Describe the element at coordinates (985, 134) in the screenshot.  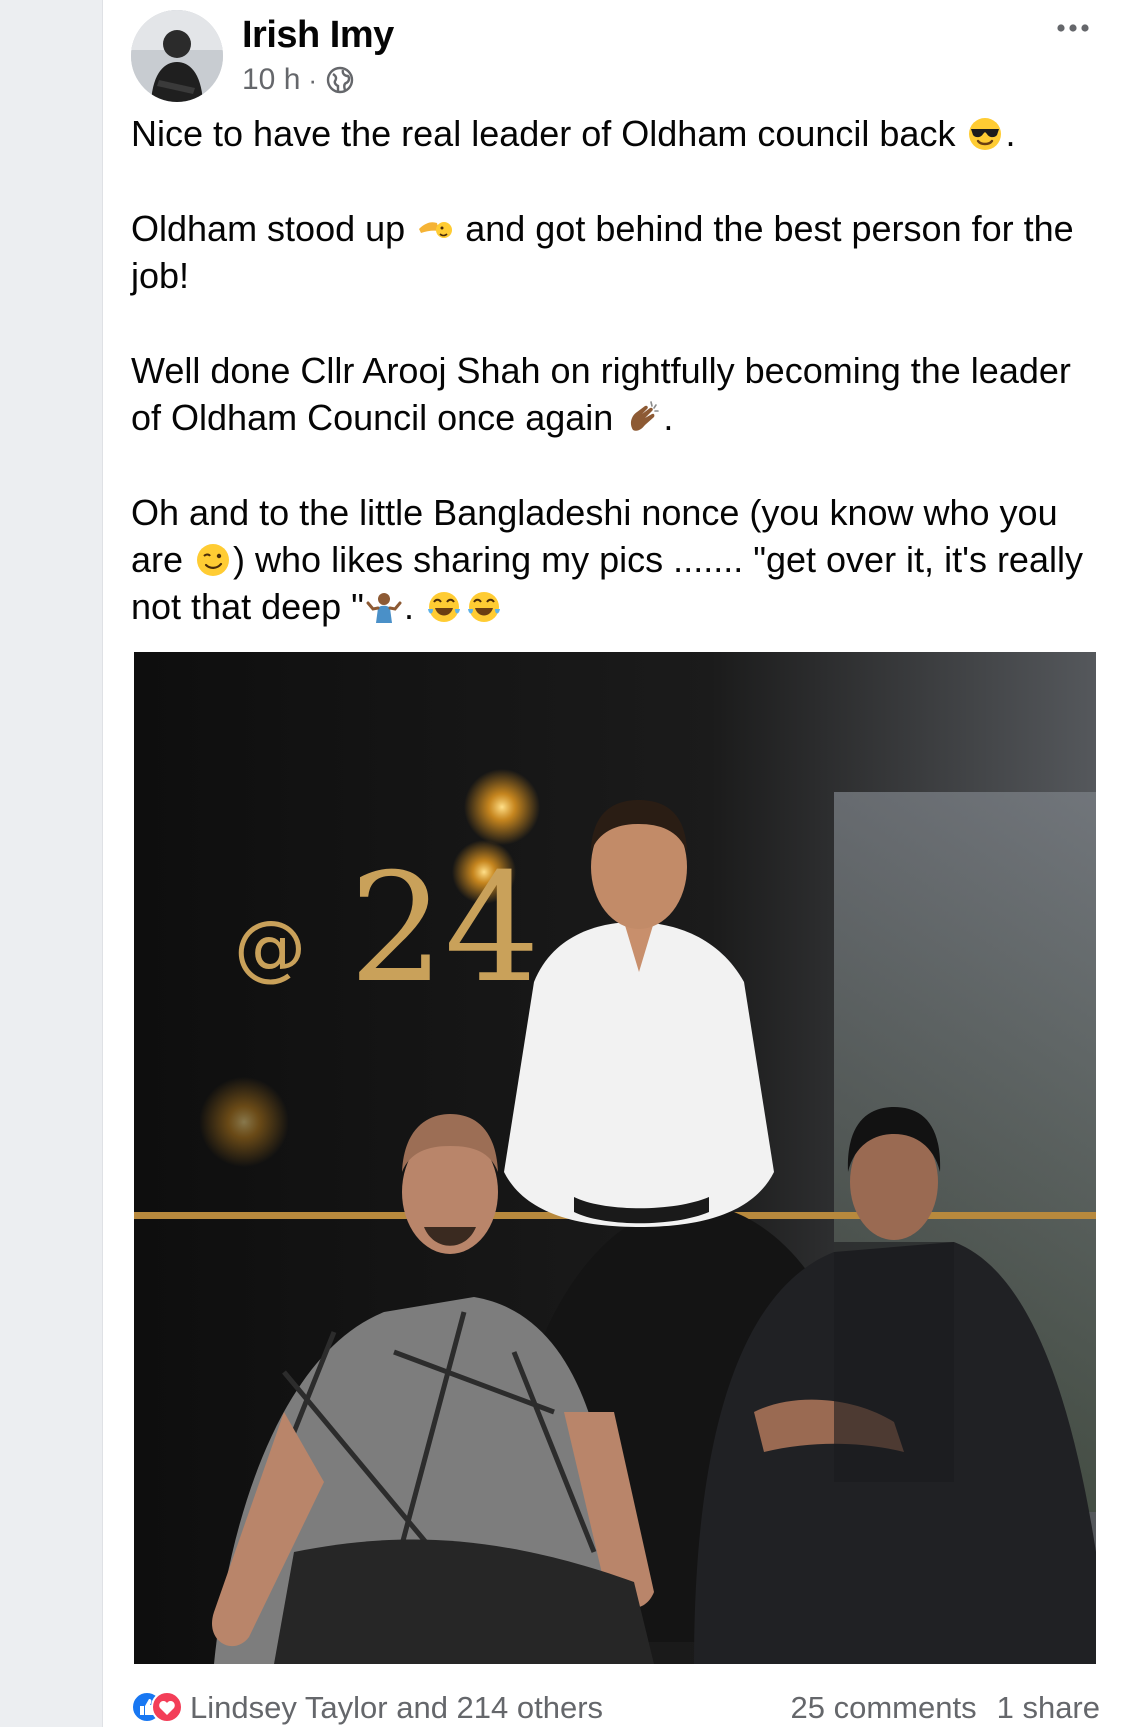
I see `smiling-sunglasses-emoji` at that location.